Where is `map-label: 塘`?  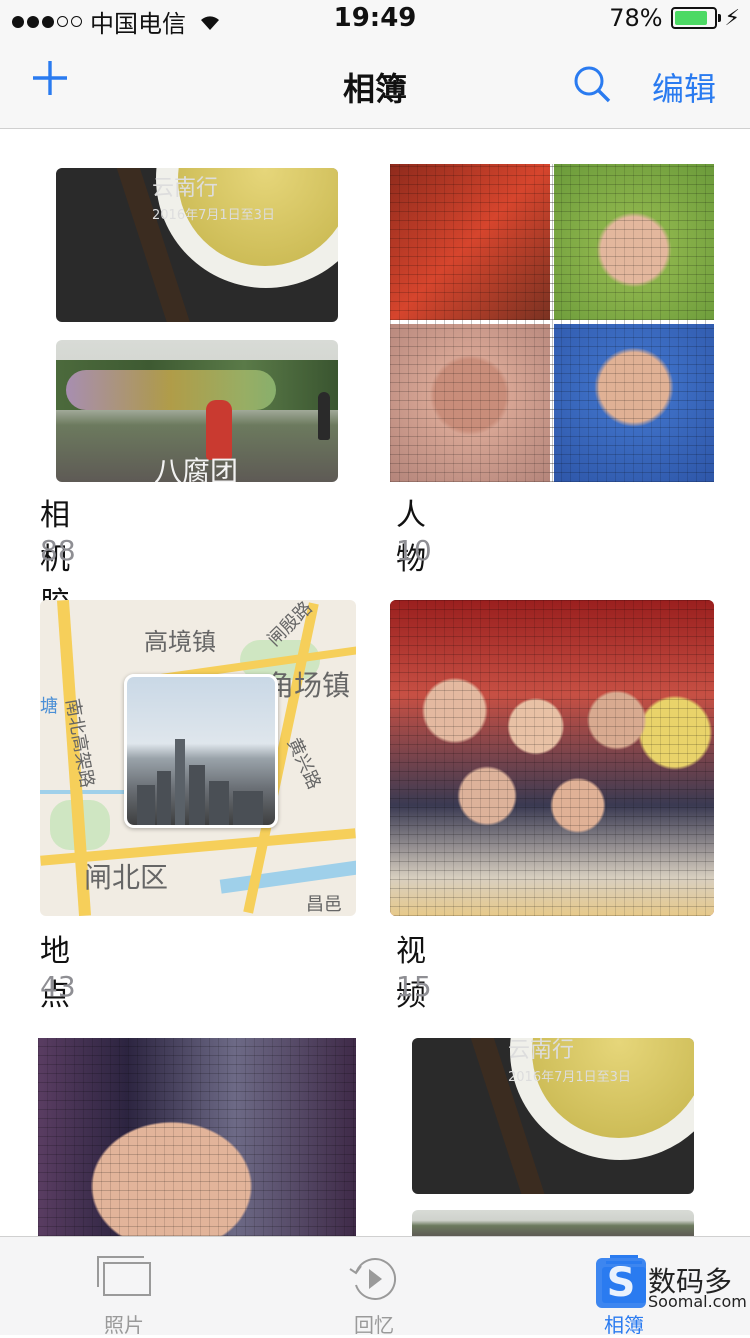 map-label: 塘 is located at coordinates (49, 706).